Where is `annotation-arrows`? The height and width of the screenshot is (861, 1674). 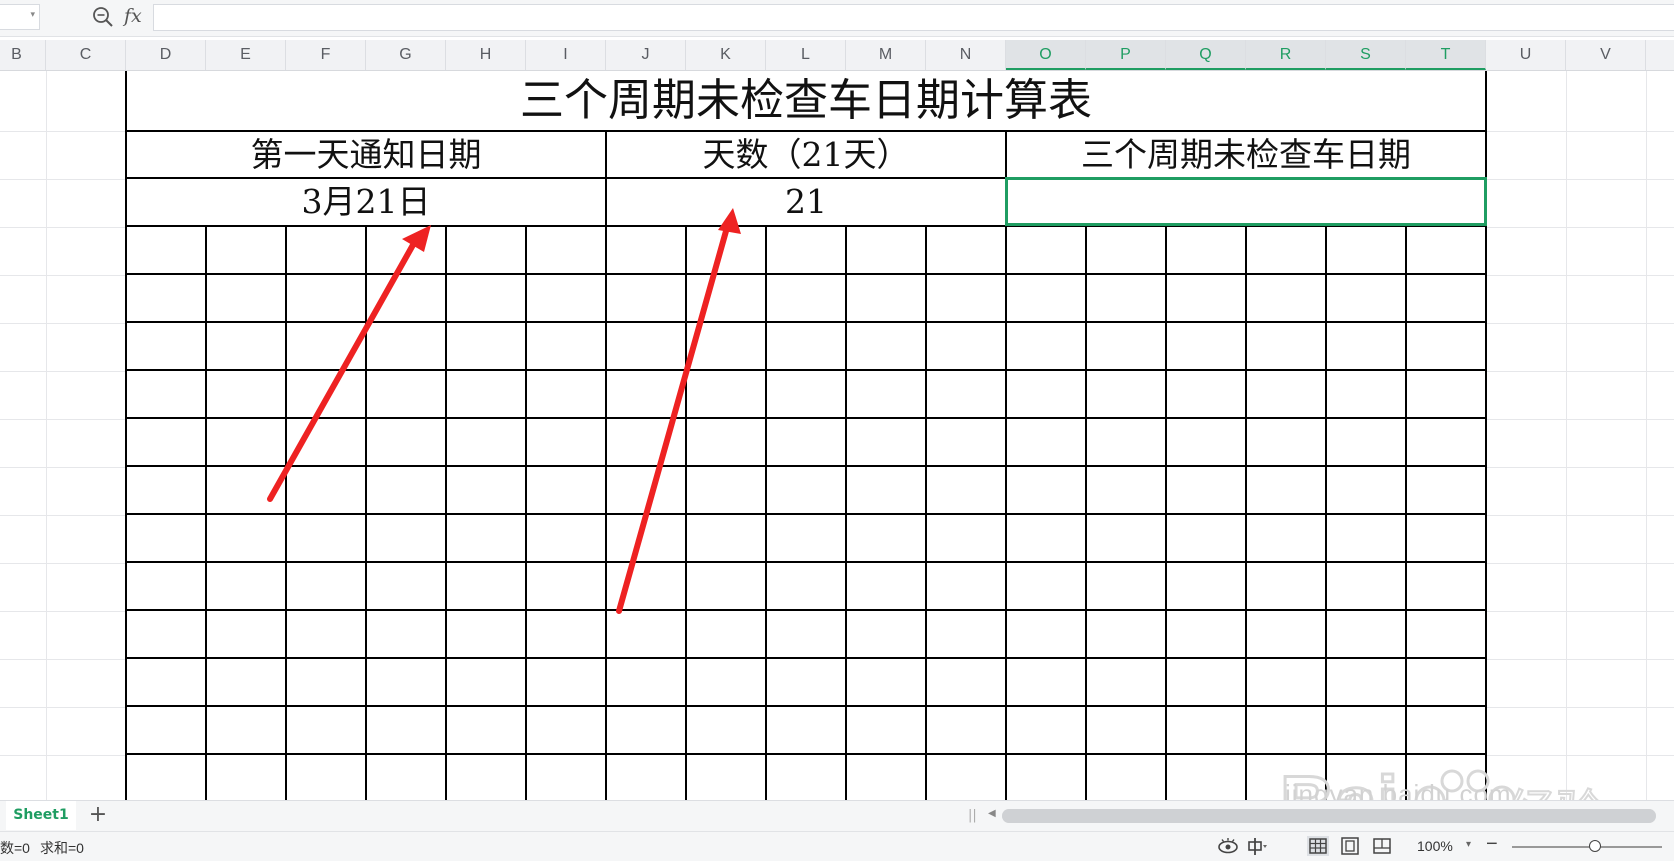 annotation-arrows is located at coordinates (504, 411).